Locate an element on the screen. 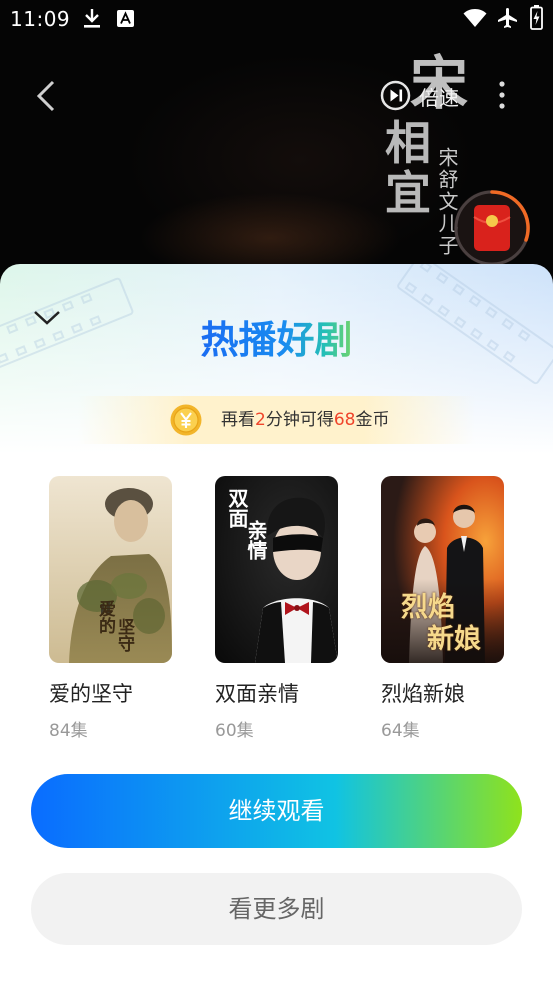  poster-title-line: 爱的 is located at coordinates (105, 617).